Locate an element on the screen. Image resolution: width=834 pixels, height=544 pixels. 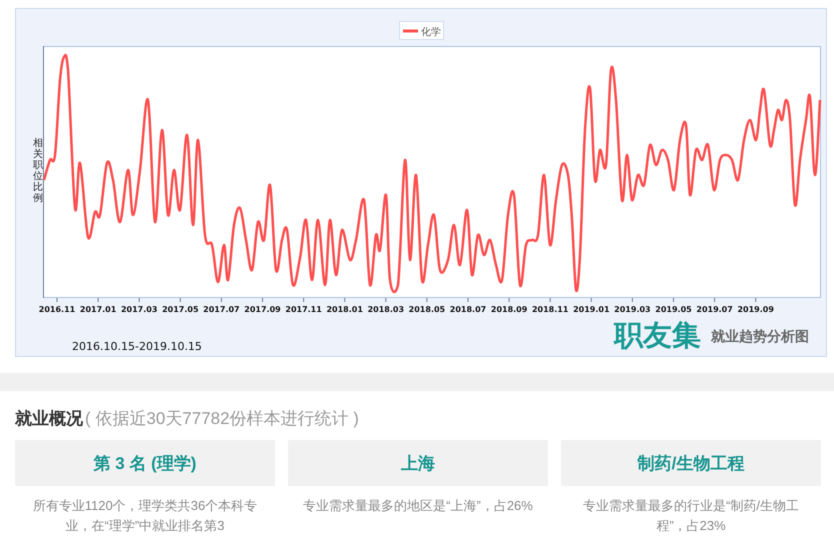
y-axis-label: 相关职位比例 is located at coordinates (38, 171).